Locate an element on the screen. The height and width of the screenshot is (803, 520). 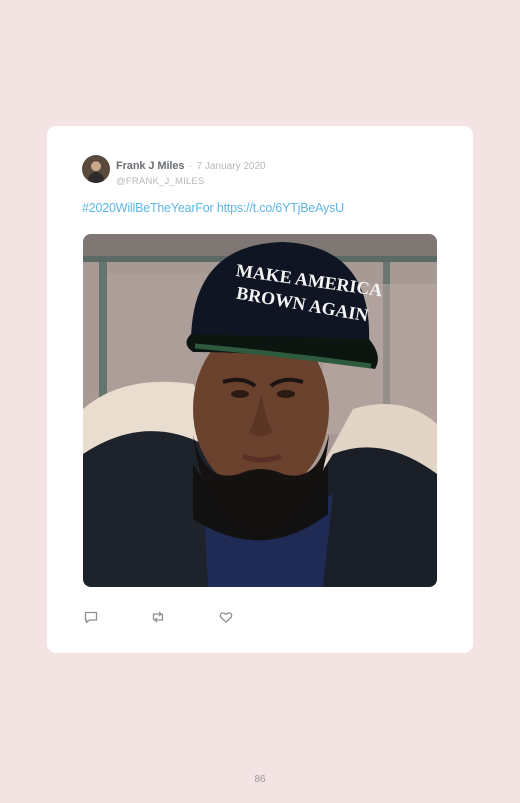
hashtag-link: #2020WillBeTheYearFor is located at coordinates (148, 208).